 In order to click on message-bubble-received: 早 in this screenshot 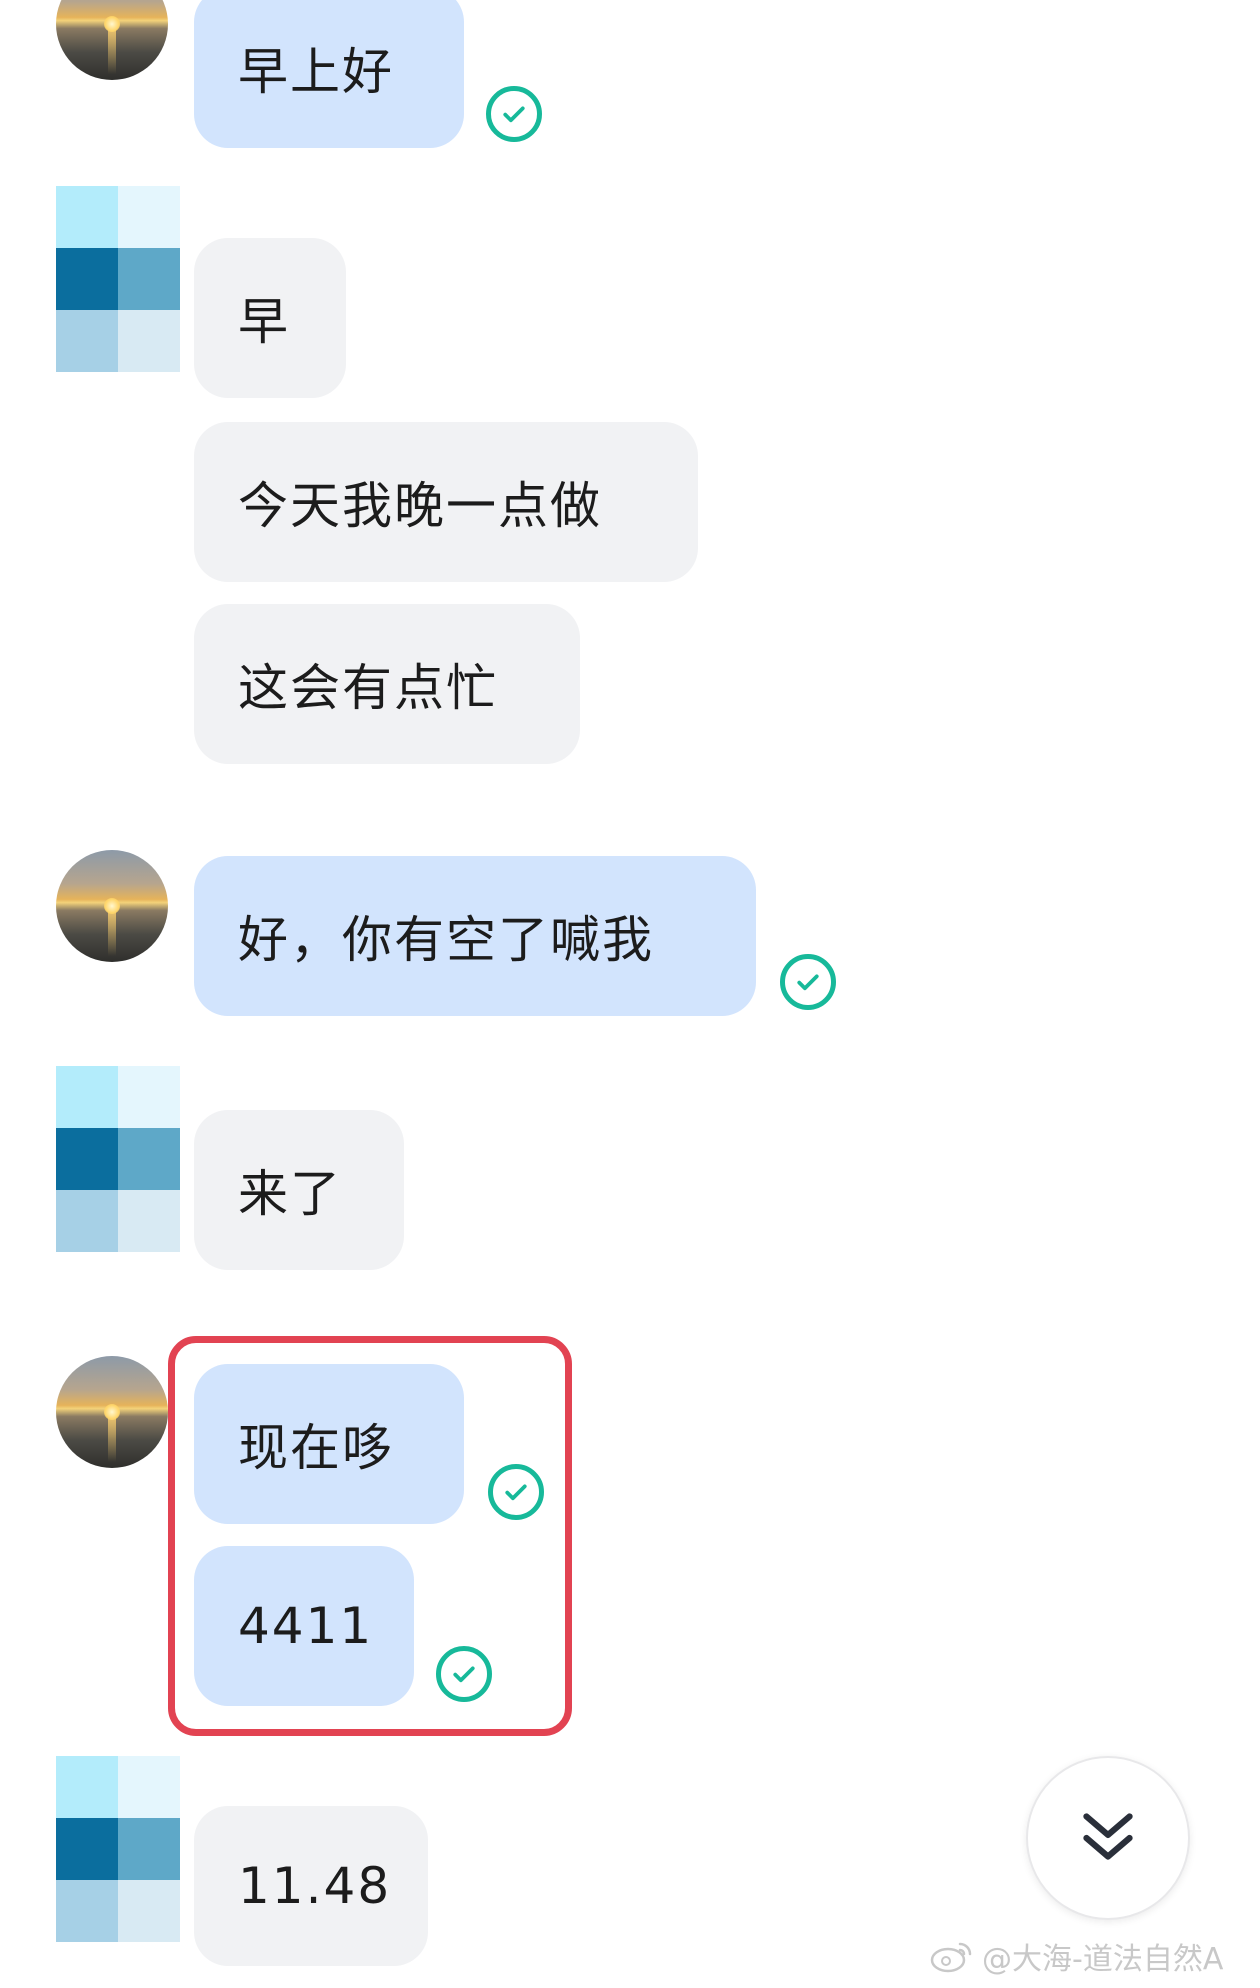, I will do `click(270, 318)`.